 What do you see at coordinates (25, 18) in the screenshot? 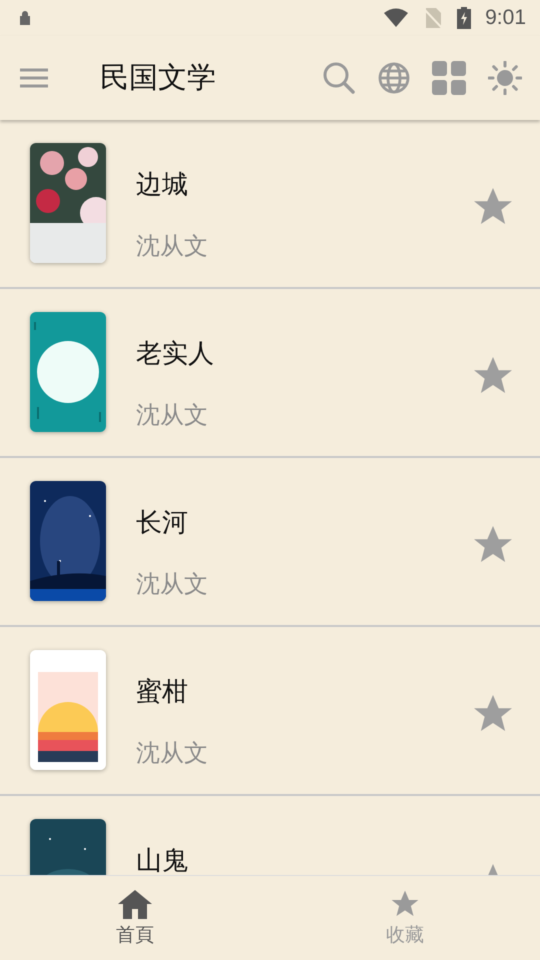
I see `lock-icon` at bounding box center [25, 18].